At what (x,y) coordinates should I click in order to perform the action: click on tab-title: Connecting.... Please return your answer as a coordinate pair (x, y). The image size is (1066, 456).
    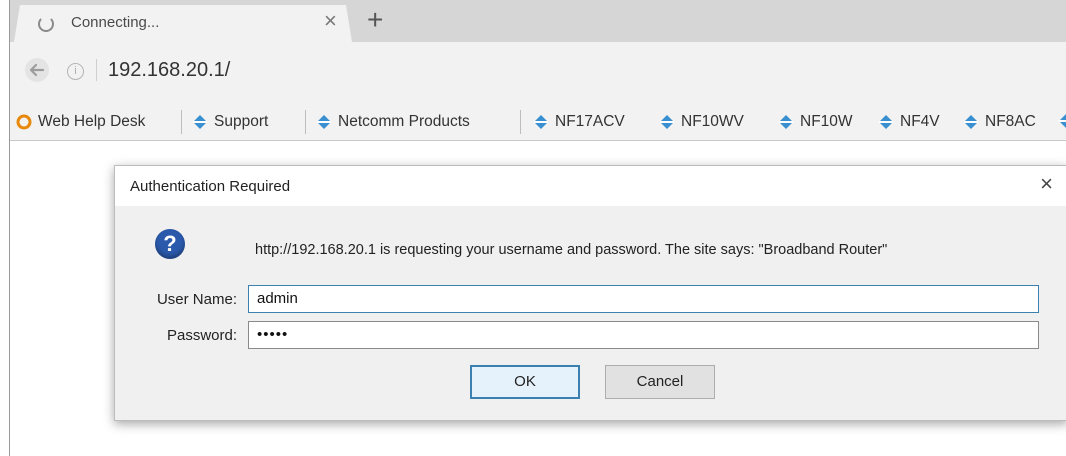
    Looking at the image, I should click on (115, 22).